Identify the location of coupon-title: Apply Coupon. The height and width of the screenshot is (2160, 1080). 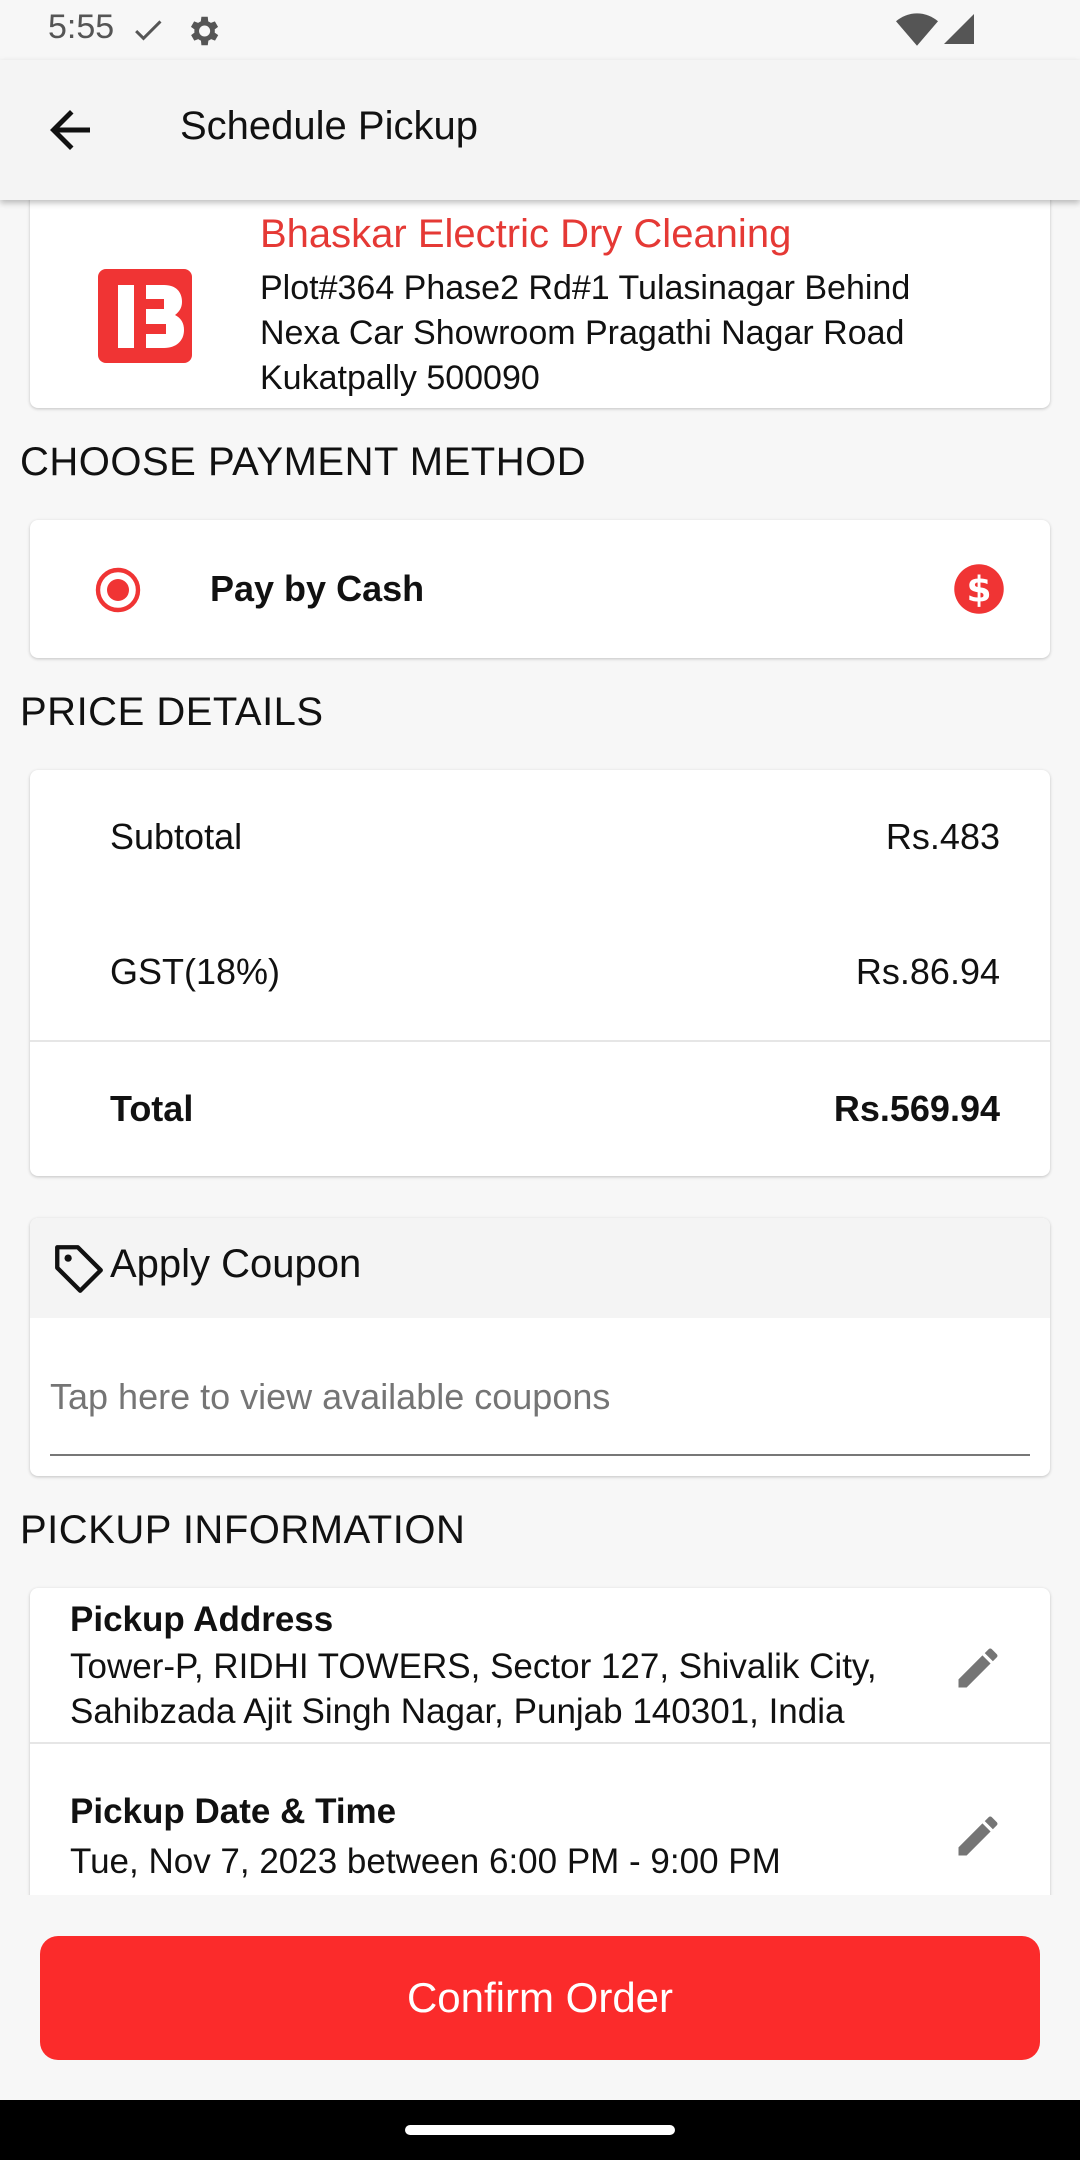
(236, 1264).